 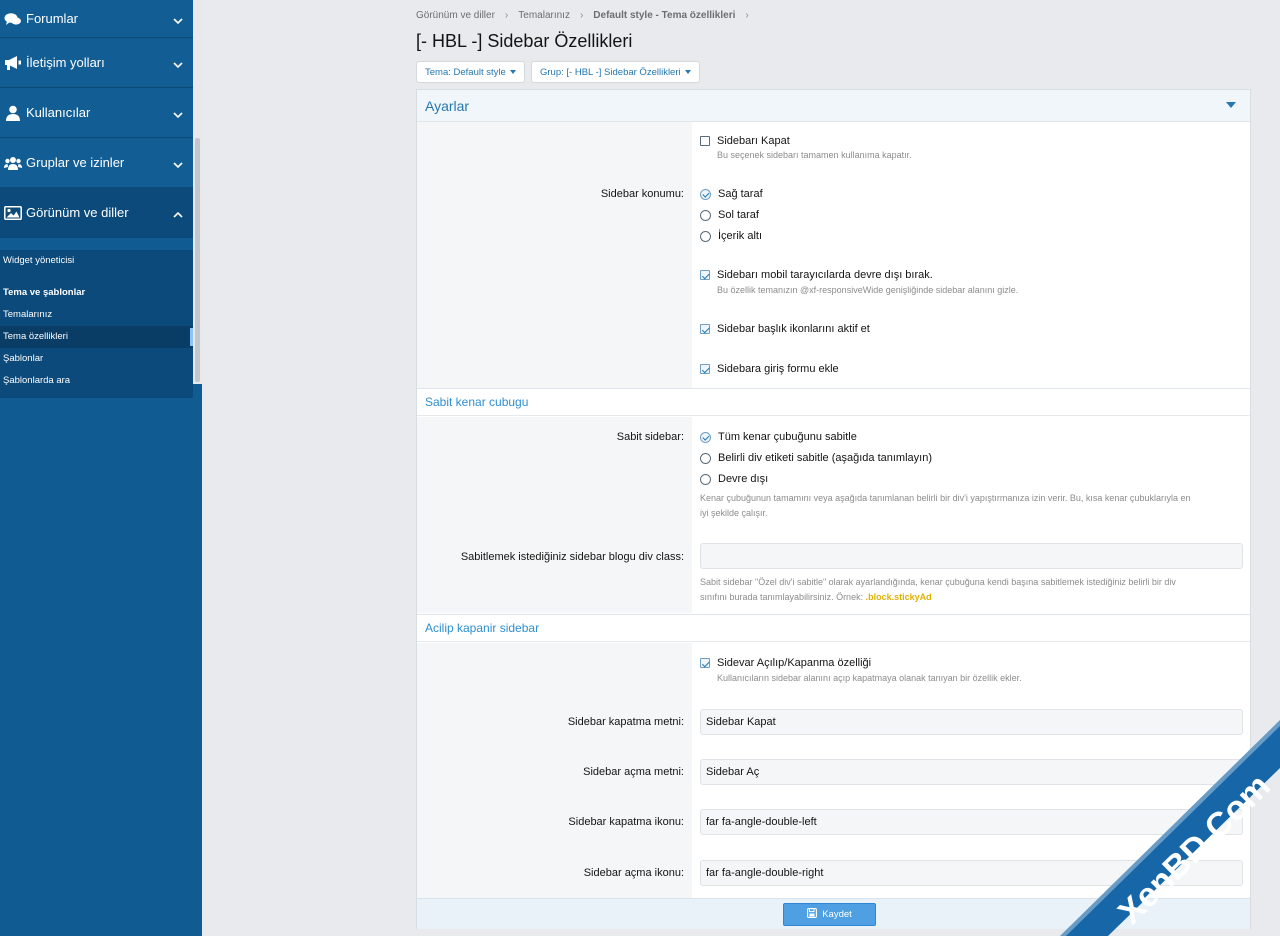 I want to click on option-label: İçerik altı, so click(x=740, y=236).